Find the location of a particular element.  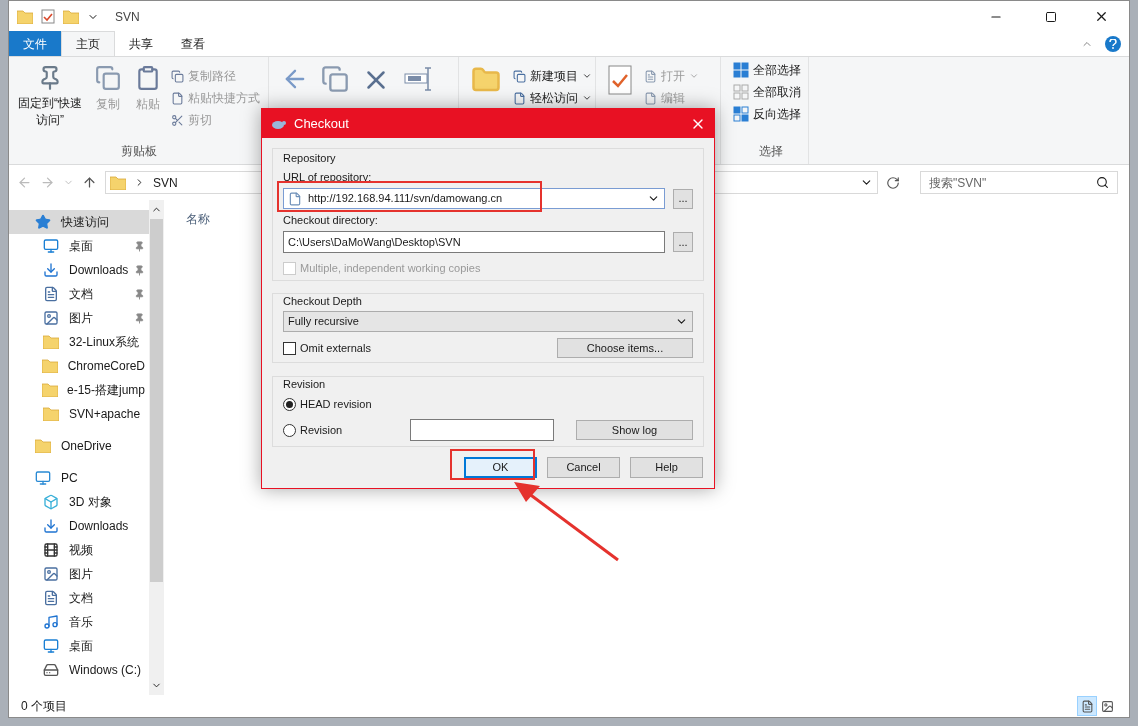

checkbox-label: Omit externals is located at coordinates (336, 348).